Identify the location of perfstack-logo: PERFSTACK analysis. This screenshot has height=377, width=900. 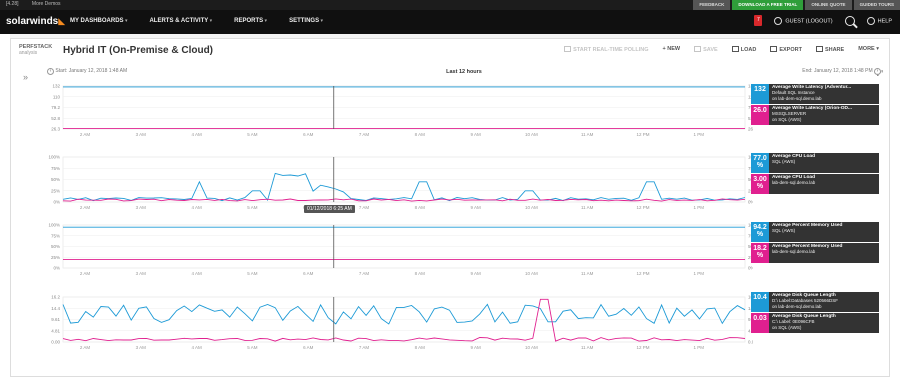
(36, 50).